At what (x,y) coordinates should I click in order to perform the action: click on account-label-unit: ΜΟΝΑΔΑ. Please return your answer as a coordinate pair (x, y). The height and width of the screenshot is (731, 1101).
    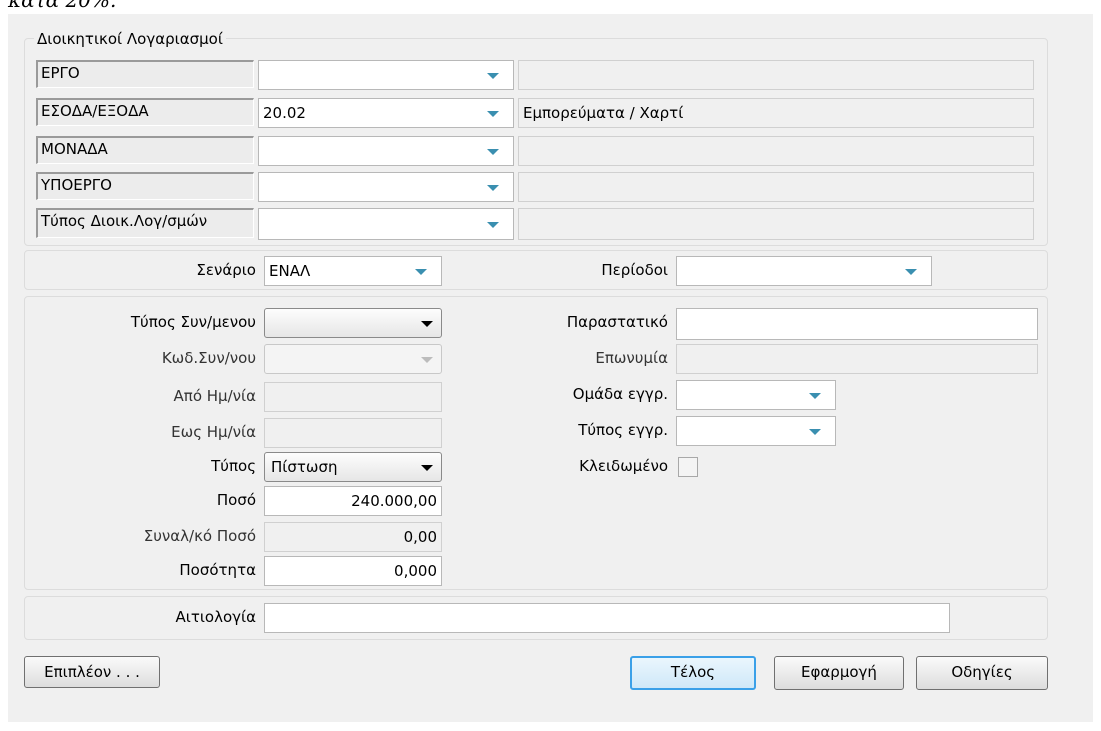
    Looking at the image, I should click on (145, 150).